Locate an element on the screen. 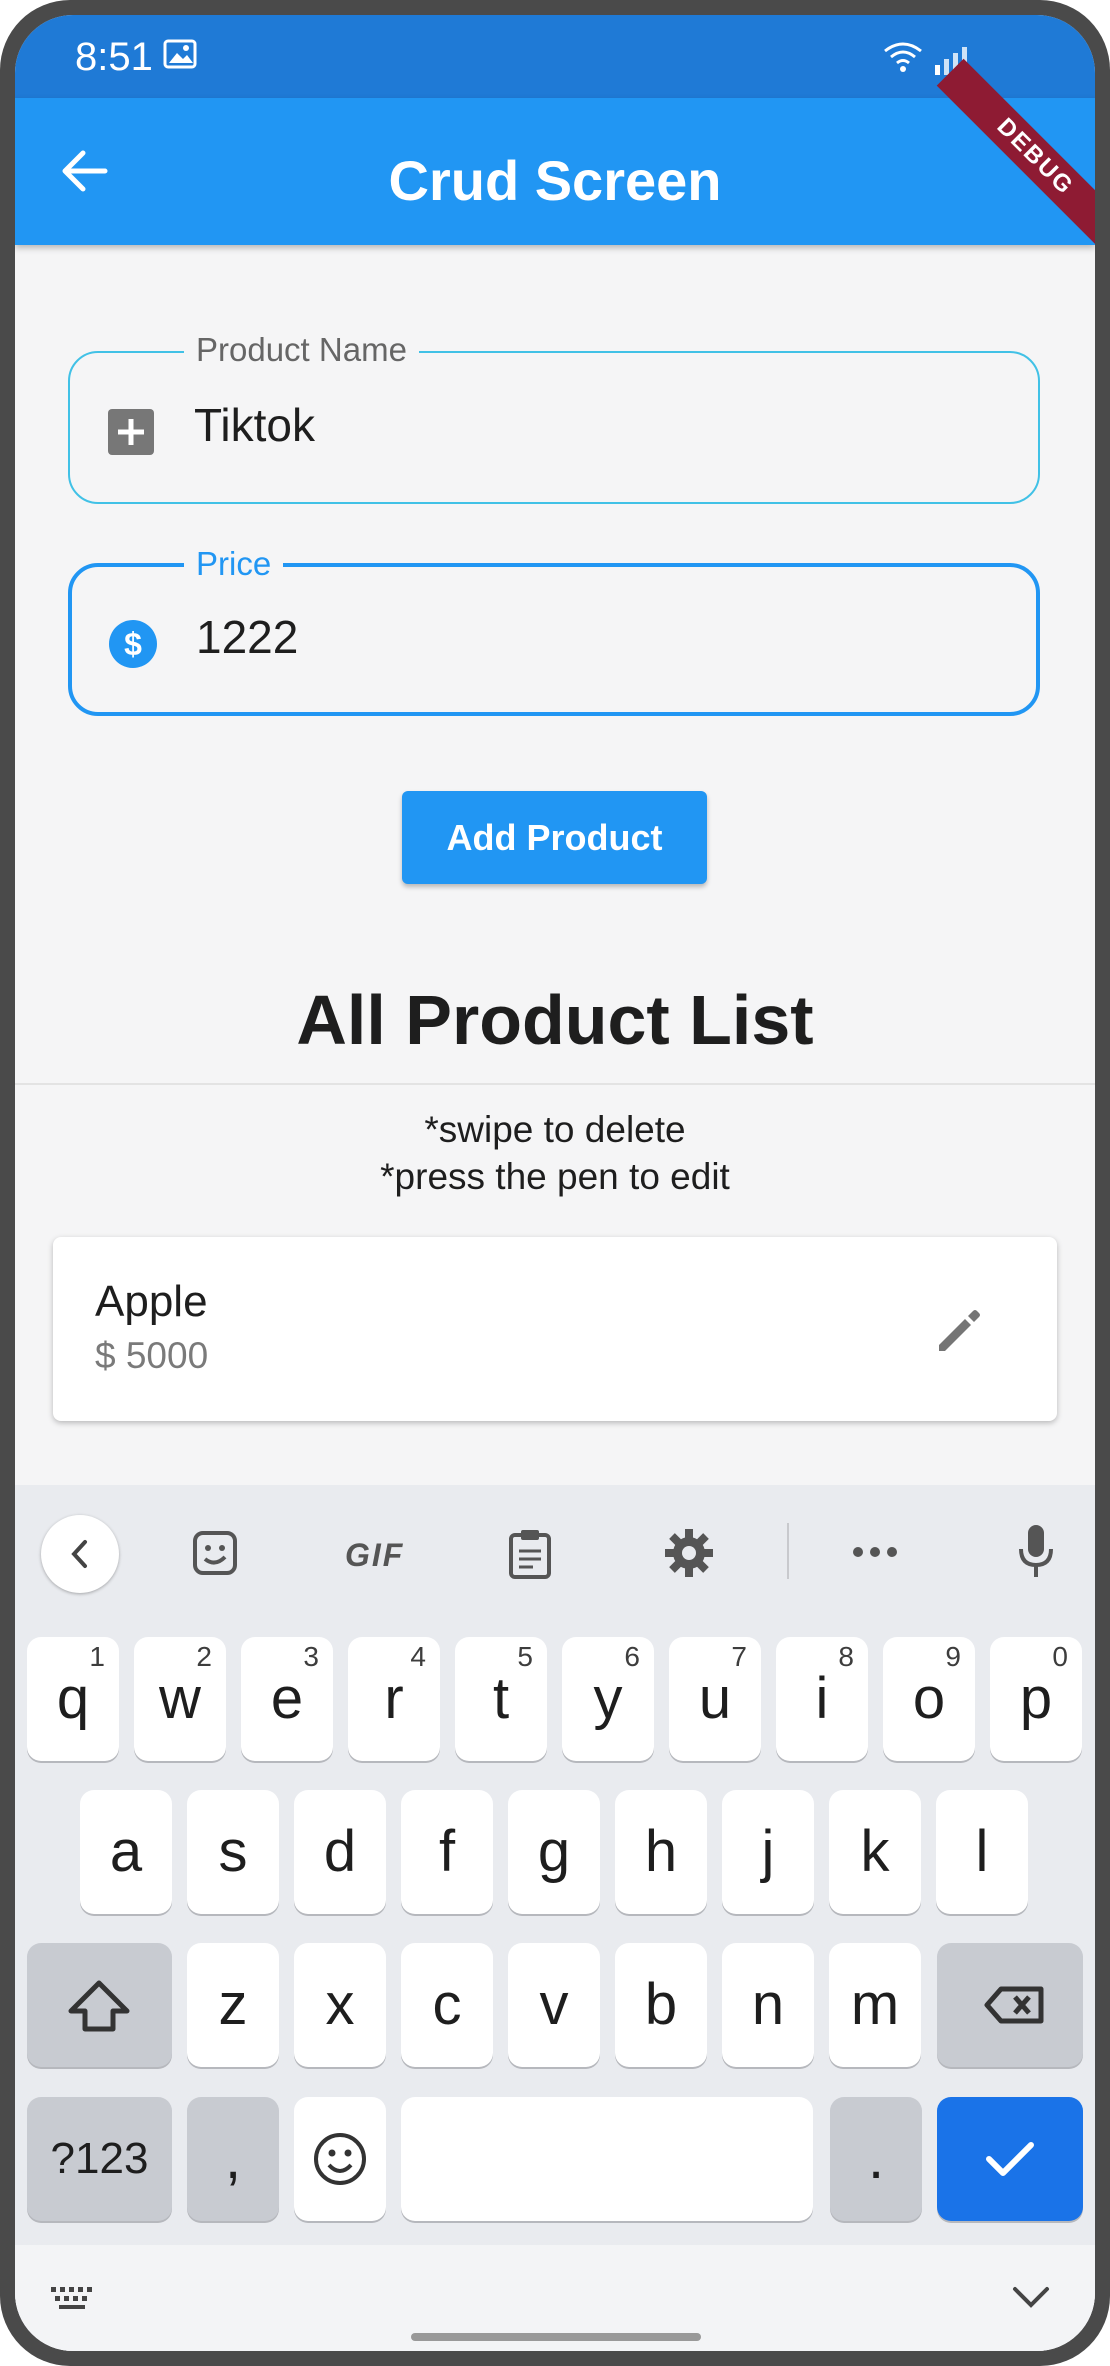 The height and width of the screenshot is (2366, 1110). home-indicator is located at coordinates (556, 2337).